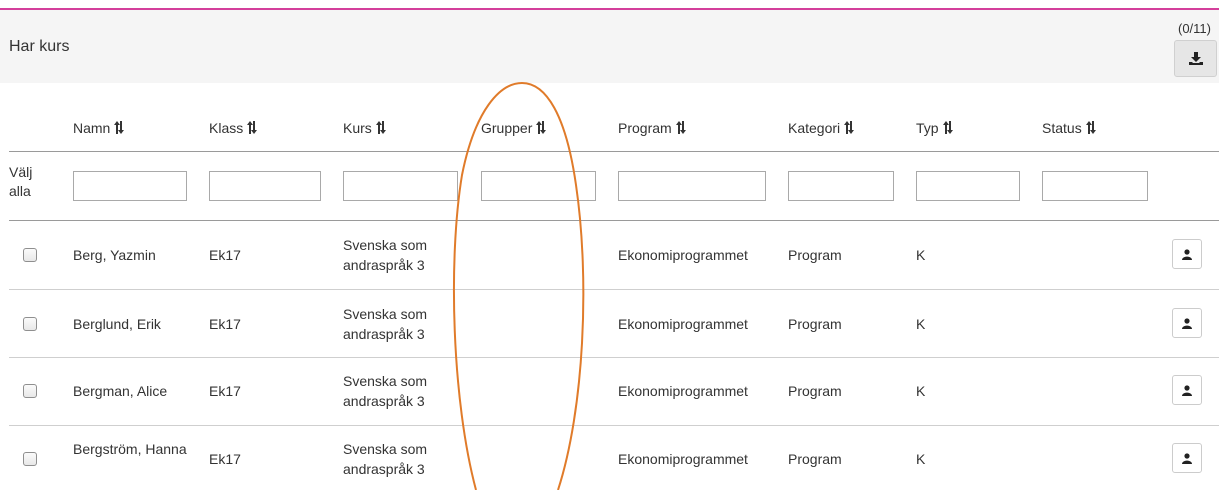 This screenshot has height=493, width=1219. Describe the element at coordinates (29, 182) in the screenshot. I see `select-all-label: Välj alla` at that location.